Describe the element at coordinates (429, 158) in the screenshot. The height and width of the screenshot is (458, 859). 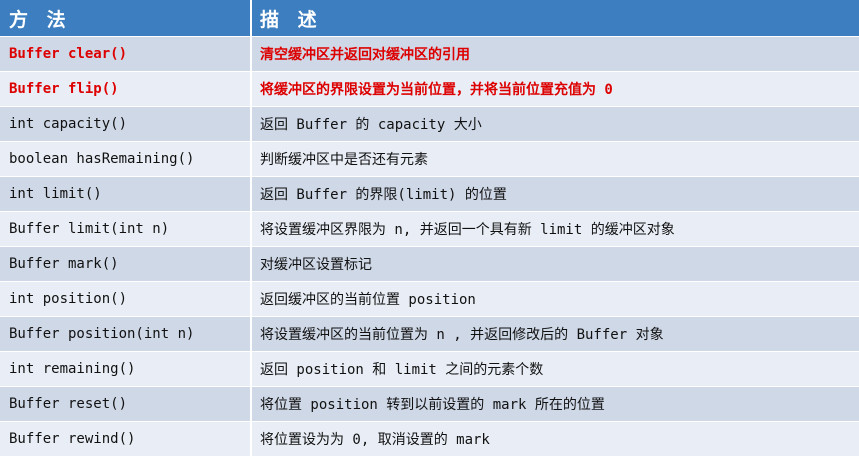
I see `table-row: boolean hasRemaining() 判断缓冲区中是否还有元素` at that location.